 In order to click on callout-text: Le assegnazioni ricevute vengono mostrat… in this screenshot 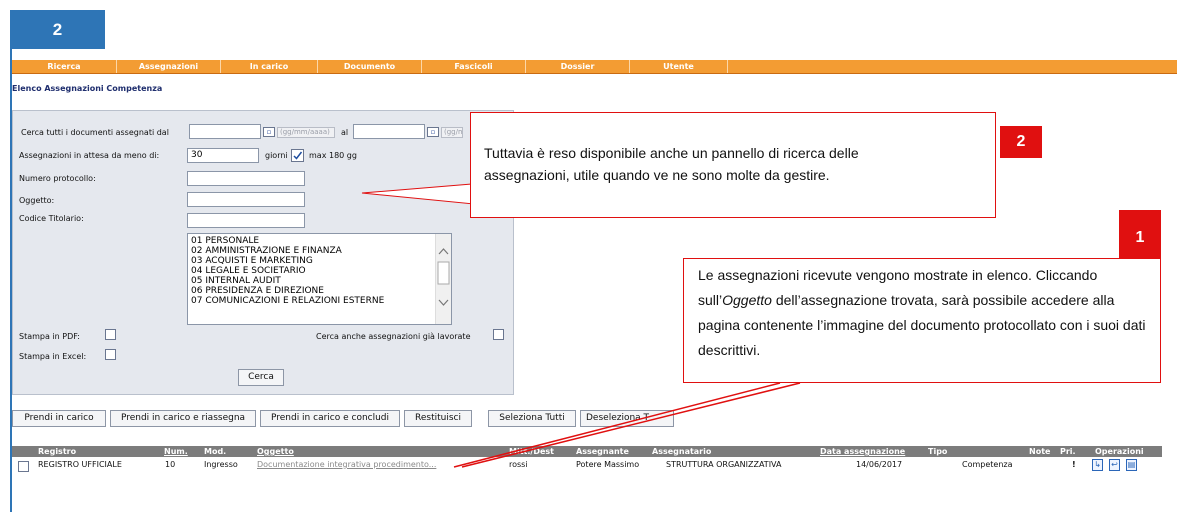, I will do `click(922, 312)`.